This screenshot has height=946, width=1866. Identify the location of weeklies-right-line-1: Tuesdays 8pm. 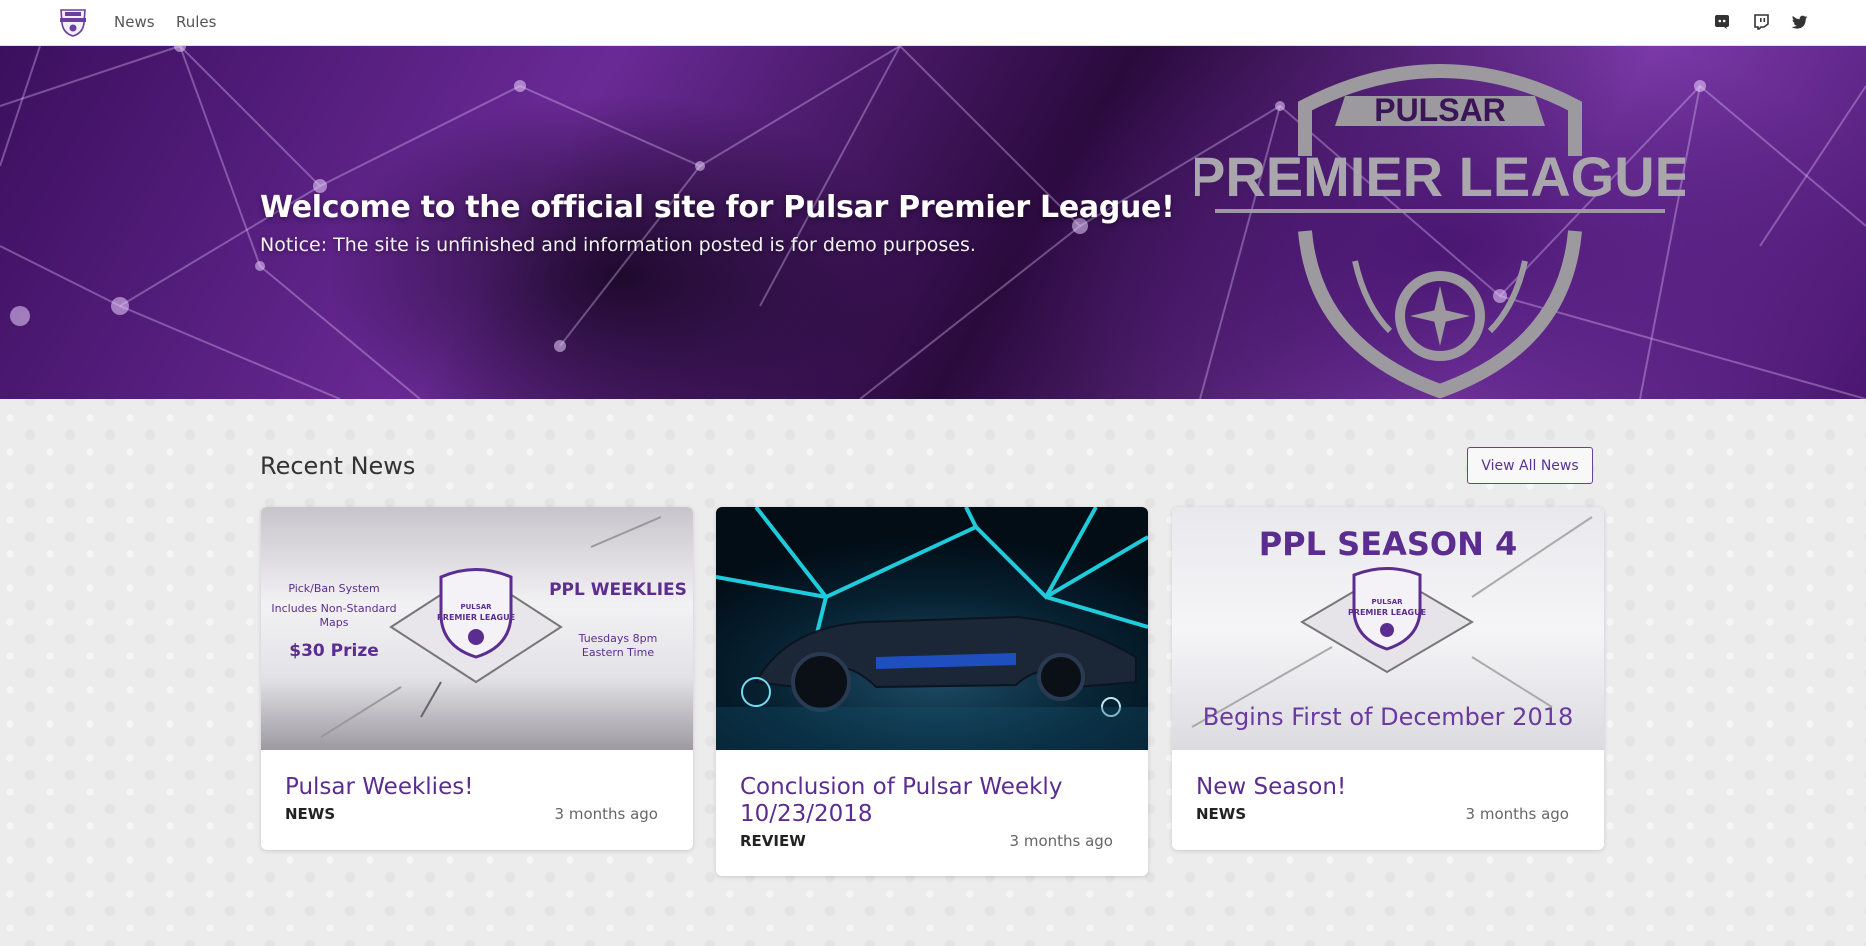
(618, 638).